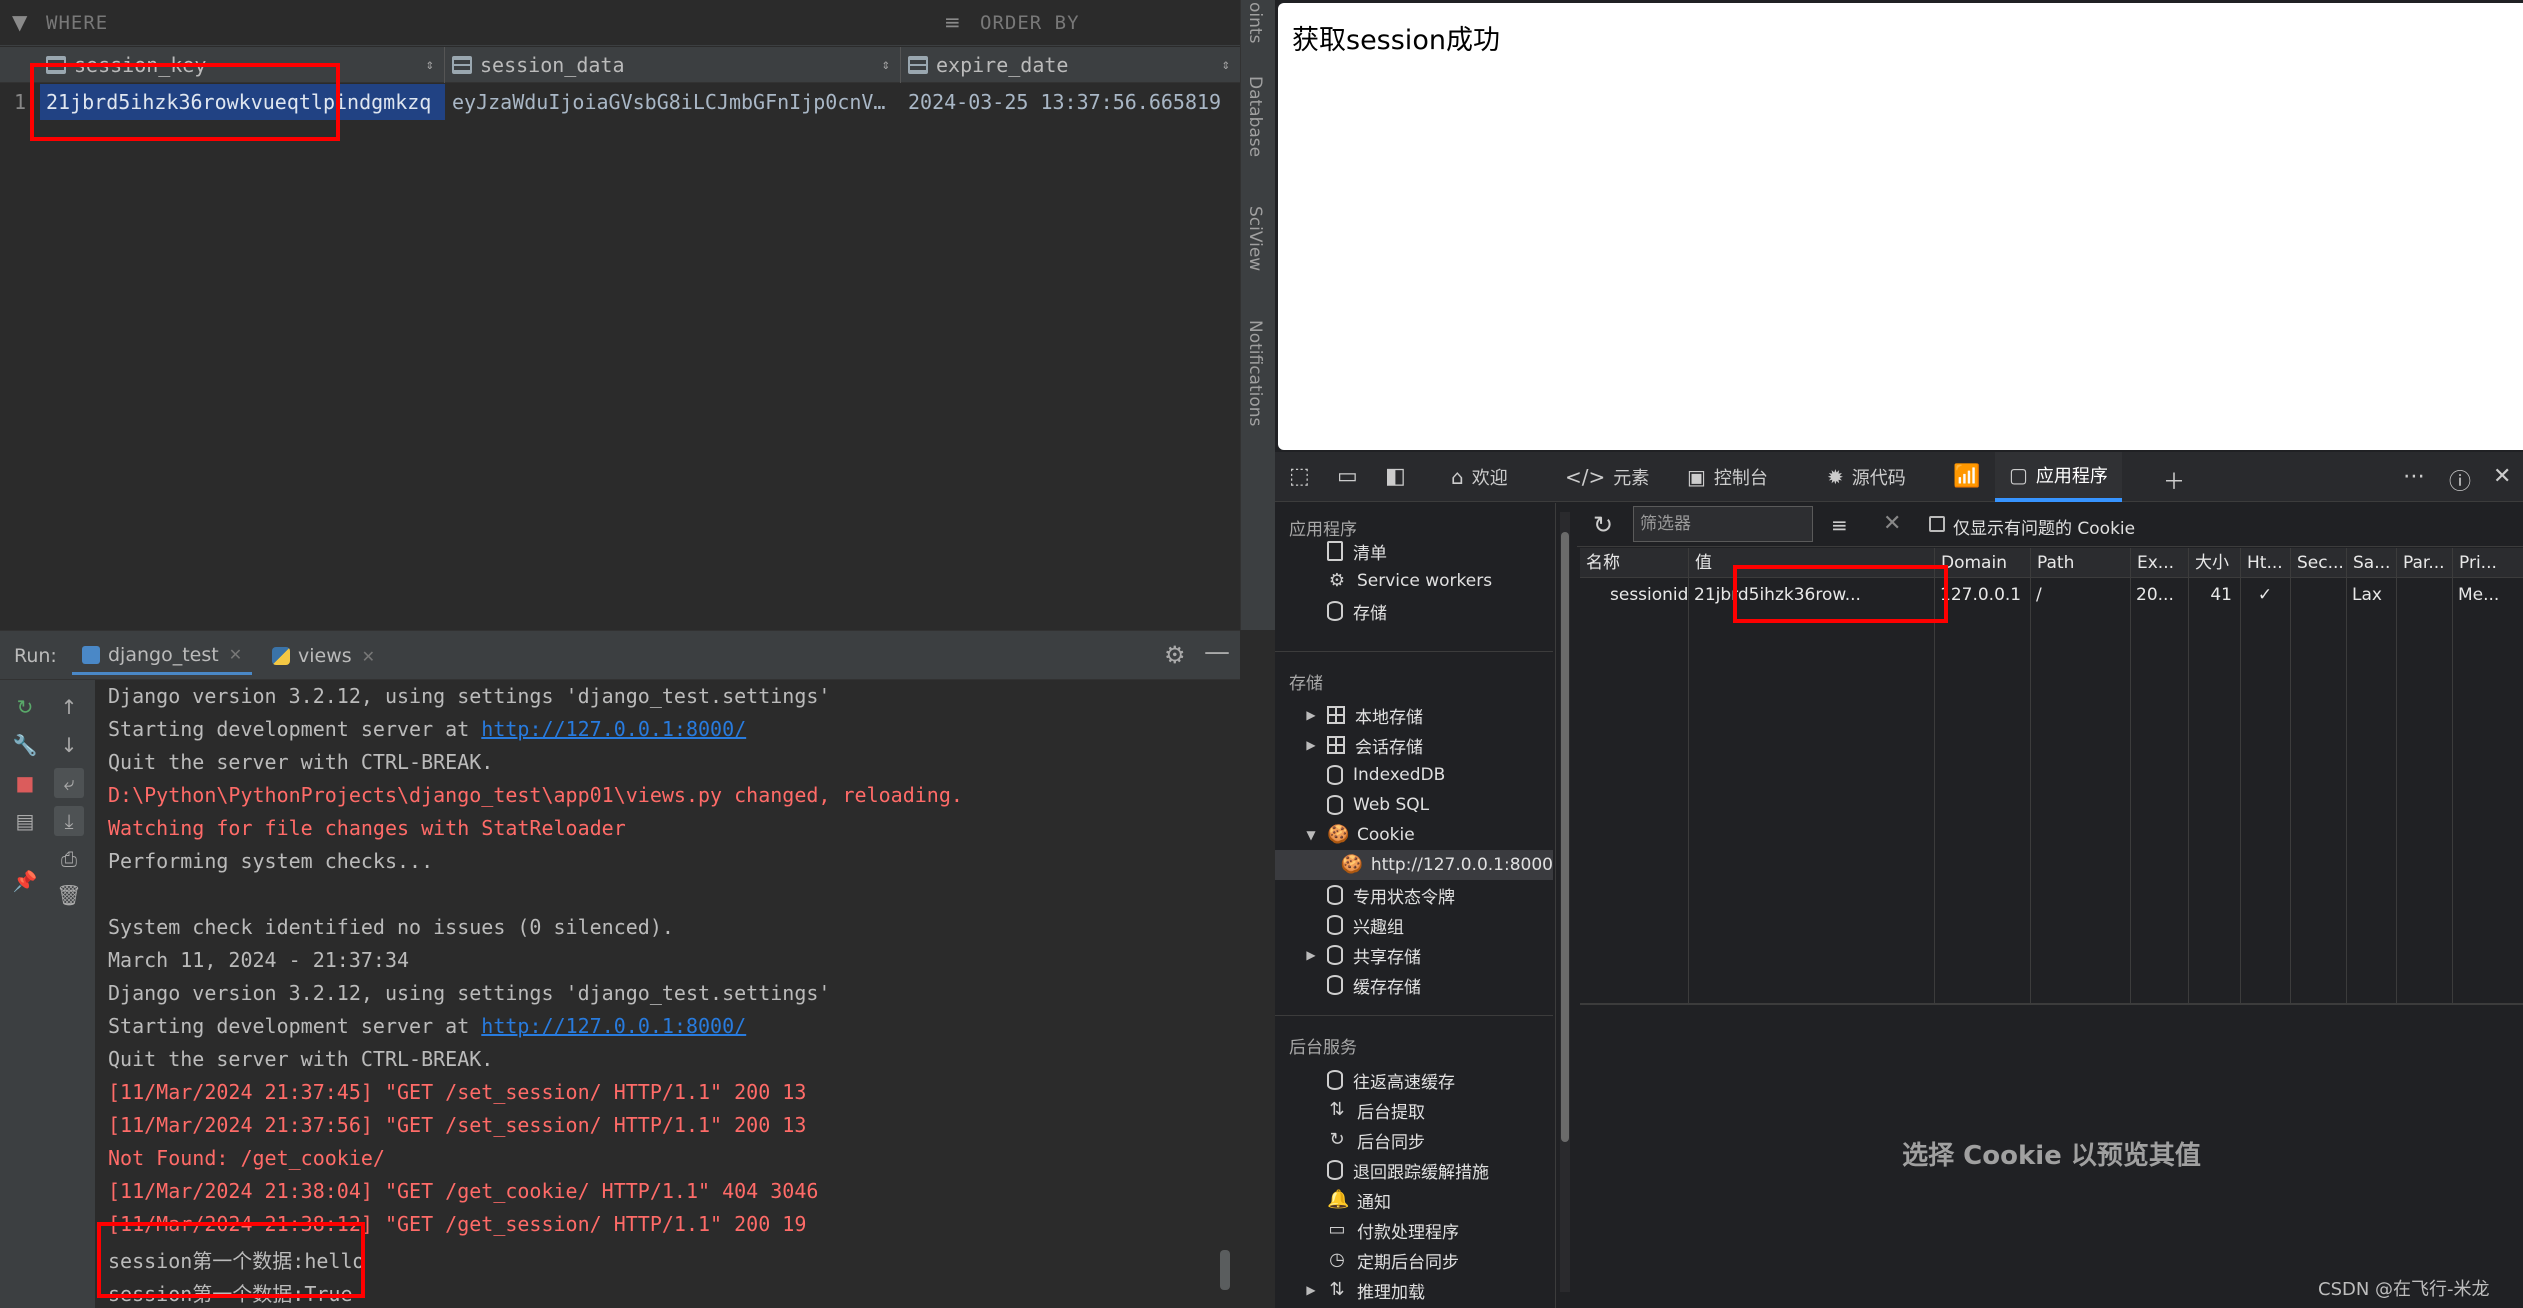  I want to click on sidebar-item: ⇅ 后台提取, so click(1414, 1110).